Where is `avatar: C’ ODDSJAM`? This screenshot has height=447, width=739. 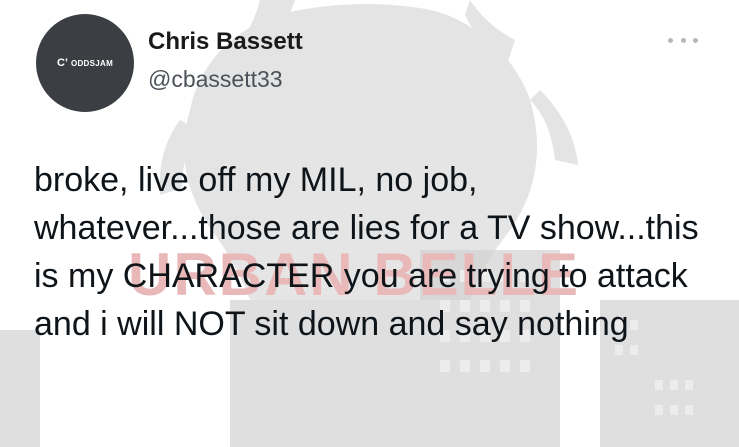
avatar: C’ ODDSJAM is located at coordinates (85, 63).